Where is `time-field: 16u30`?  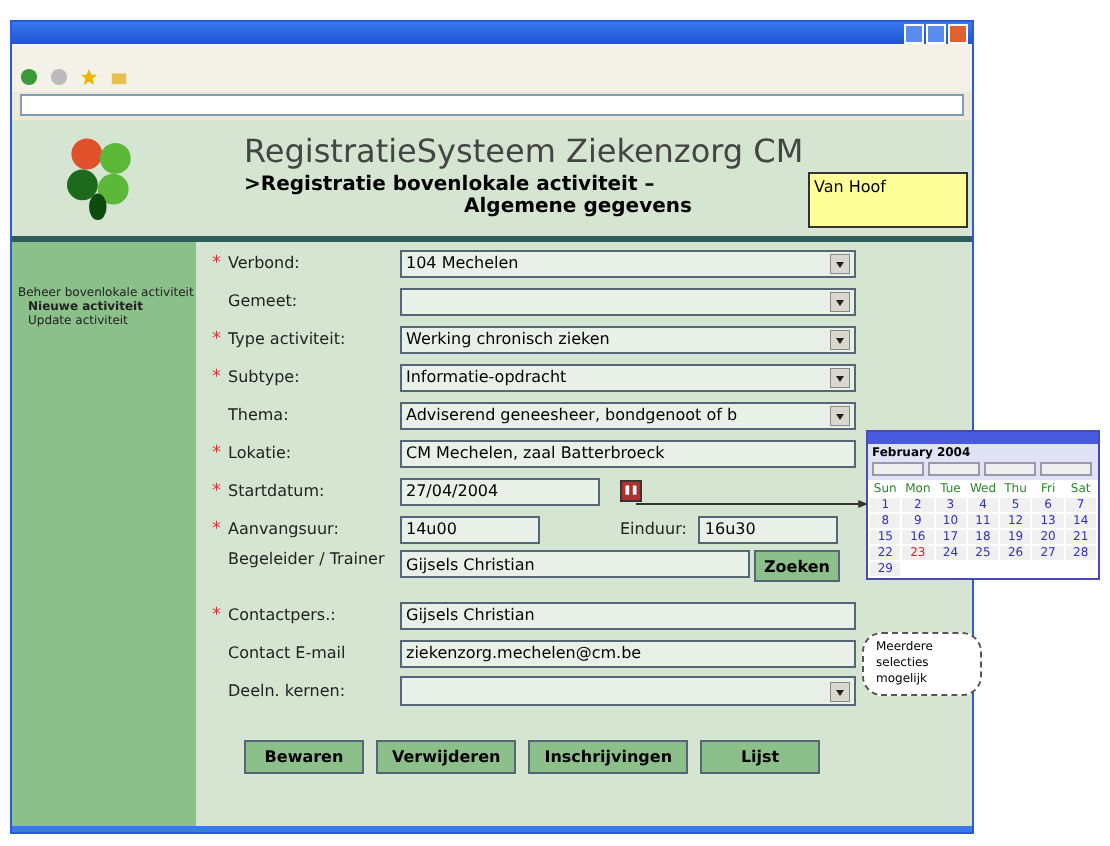 time-field: 16u30 is located at coordinates (768, 529).